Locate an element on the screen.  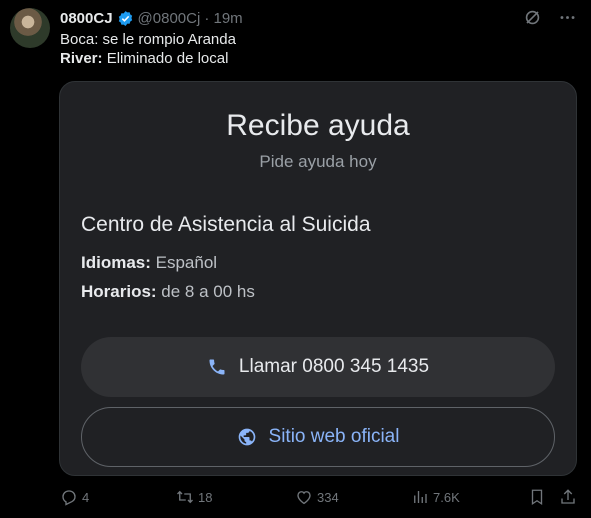
author-handle: @0800Cj is located at coordinates (169, 18).